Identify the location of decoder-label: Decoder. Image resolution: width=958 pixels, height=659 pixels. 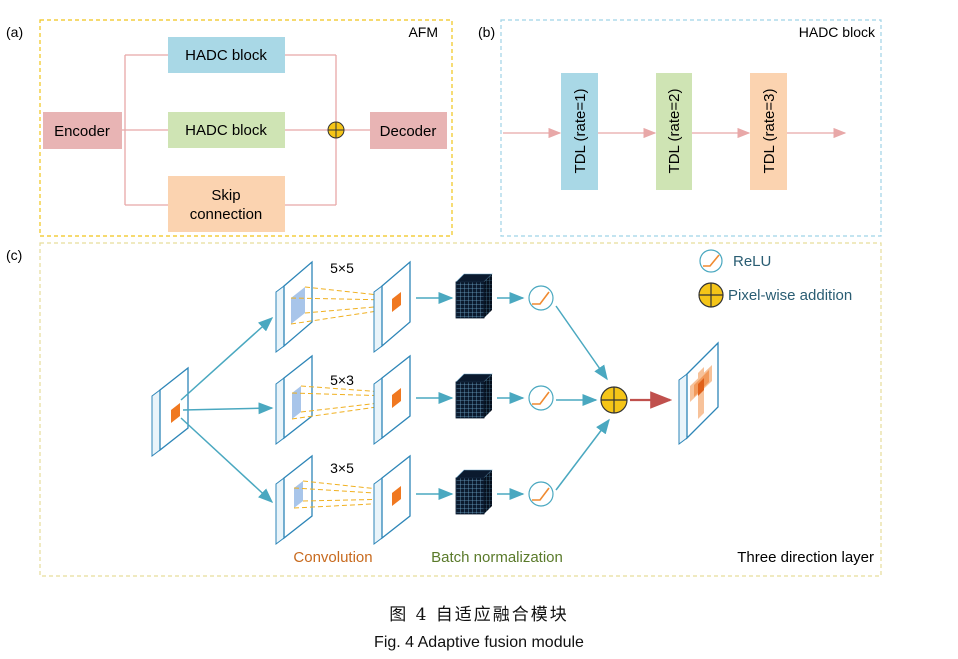
(408, 131).